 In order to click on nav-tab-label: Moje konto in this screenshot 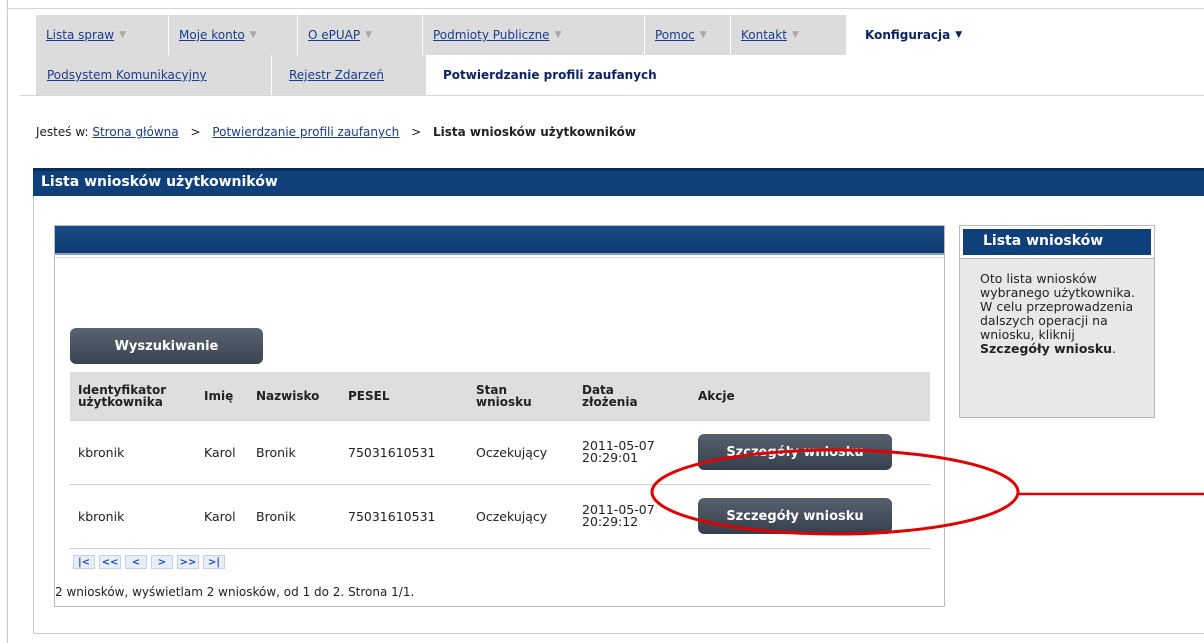, I will do `click(212, 35)`.